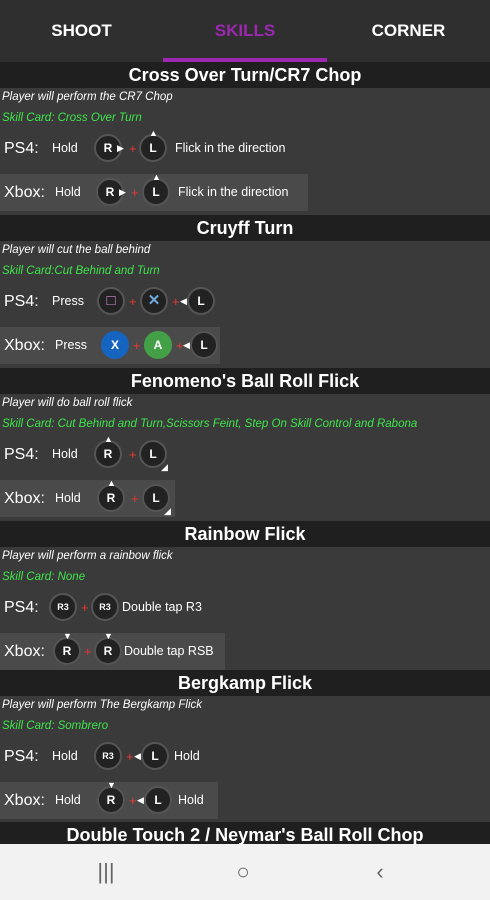  Describe the element at coordinates (87, 556) in the screenshot. I see `section-description: Player will perform a rainbow flick` at that location.